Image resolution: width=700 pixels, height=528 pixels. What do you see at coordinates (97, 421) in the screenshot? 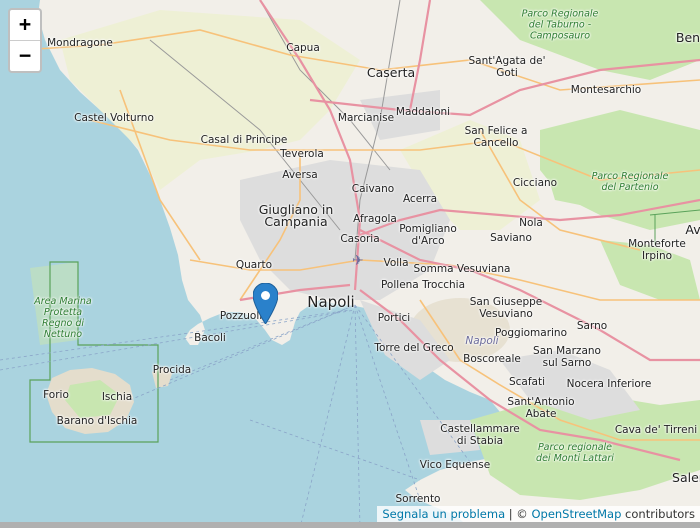
I see `place-label-barano: Barano d'Ischia` at bounding box center [97, 421].